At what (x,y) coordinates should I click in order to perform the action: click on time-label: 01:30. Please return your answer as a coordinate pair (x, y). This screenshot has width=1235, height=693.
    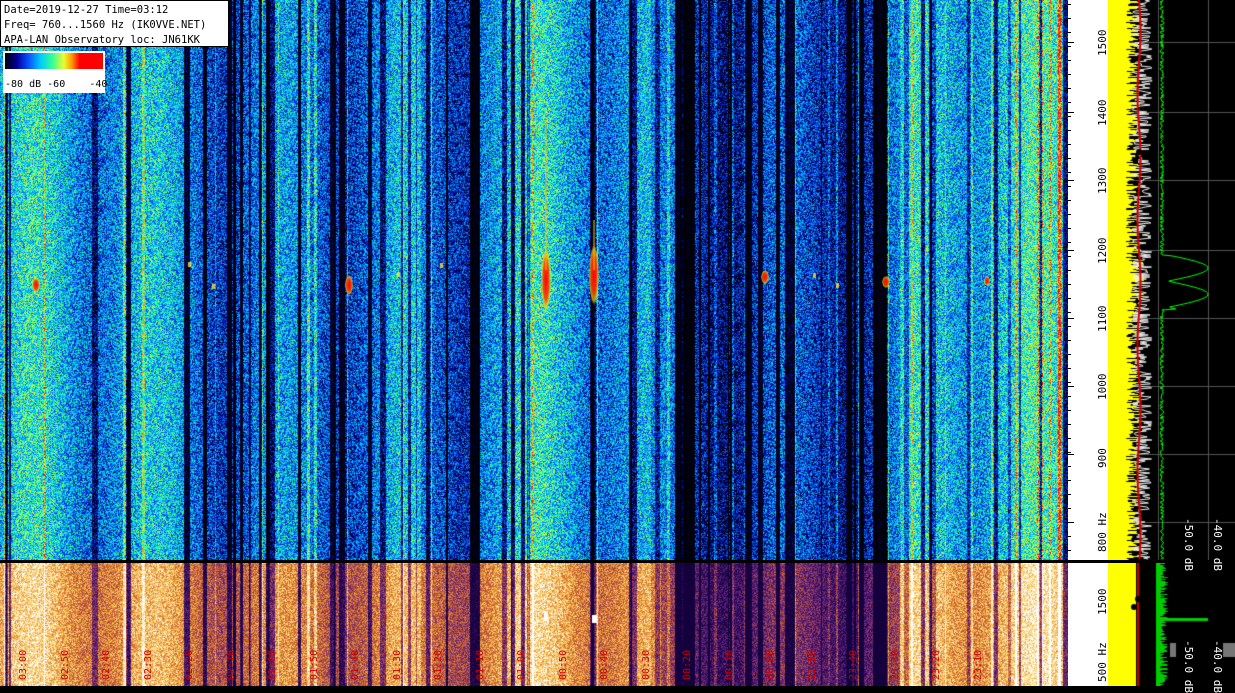
    Looking at the image, I should click on (397, 664).